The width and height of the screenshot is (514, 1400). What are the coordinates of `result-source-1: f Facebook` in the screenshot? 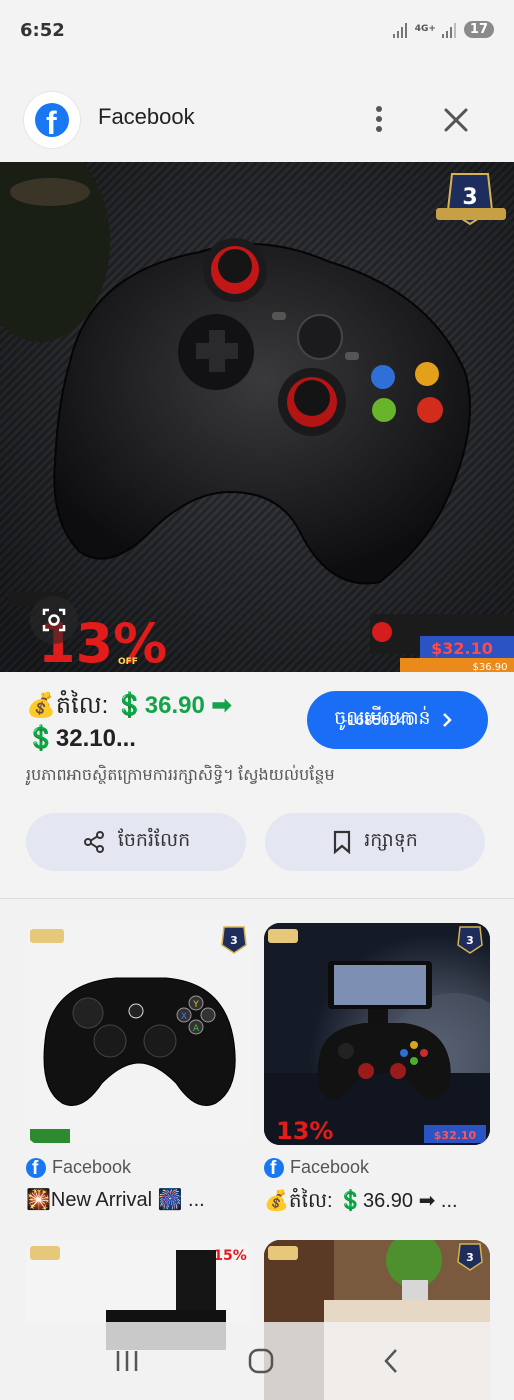 It's located at (78, 1167).